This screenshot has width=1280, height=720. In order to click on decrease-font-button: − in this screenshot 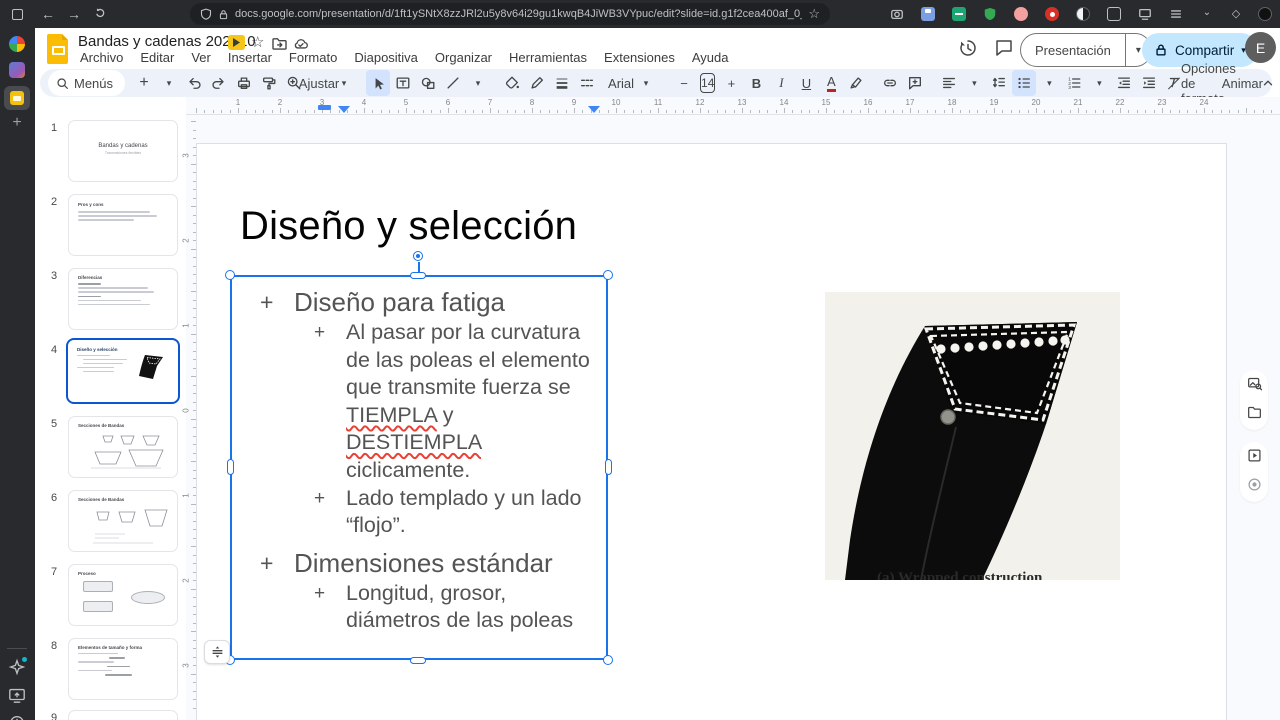, I will do `click(684, 83)`.